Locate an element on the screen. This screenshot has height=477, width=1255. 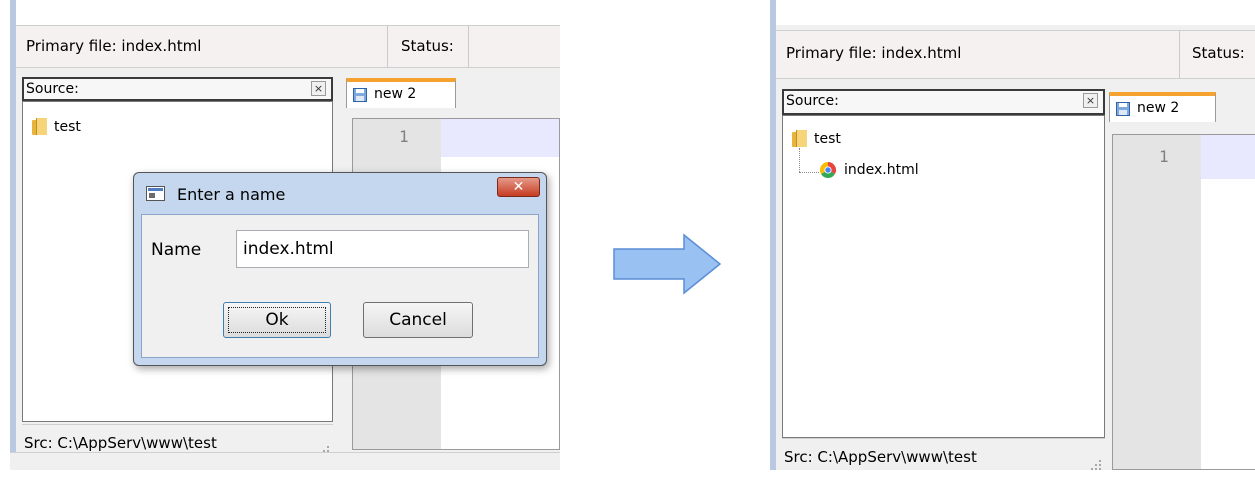
name-label: Name is located at coordinates (176, 250).